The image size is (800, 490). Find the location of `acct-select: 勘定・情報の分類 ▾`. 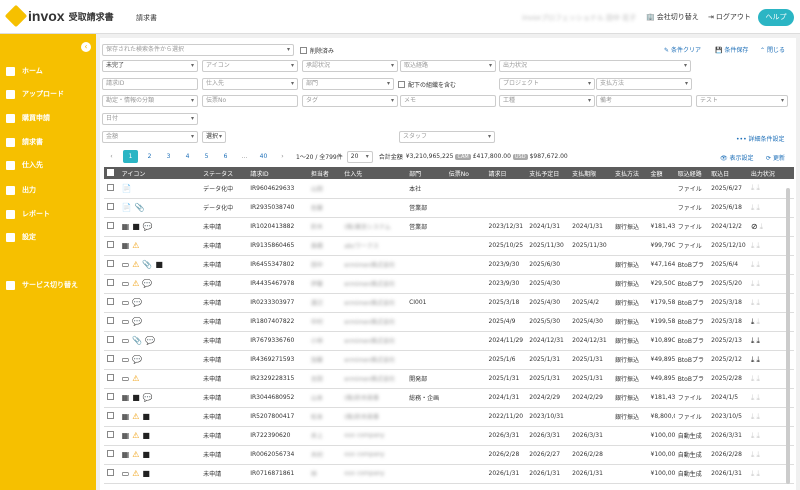

acct-select: 勘定・情報の分類 ▾ is located at coordinates (150, 101).